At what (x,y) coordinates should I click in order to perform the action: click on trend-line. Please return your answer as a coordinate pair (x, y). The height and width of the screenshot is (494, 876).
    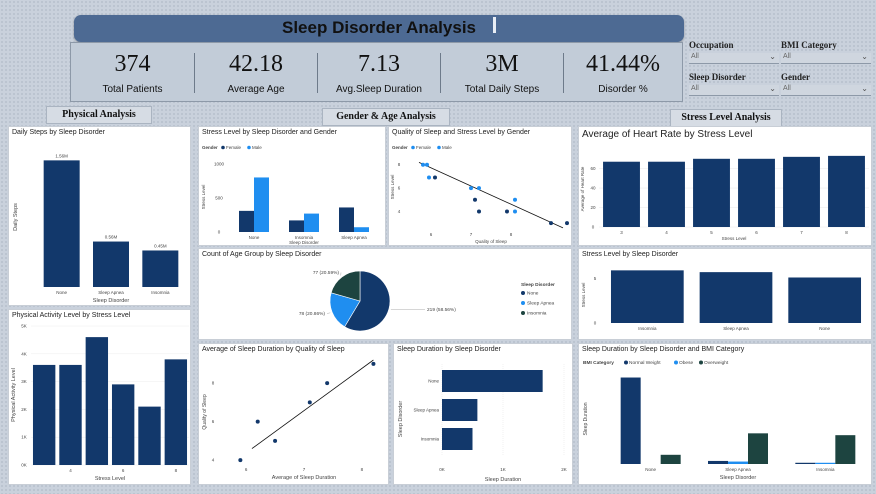
    Looking at the image, I should click on (491, 195).